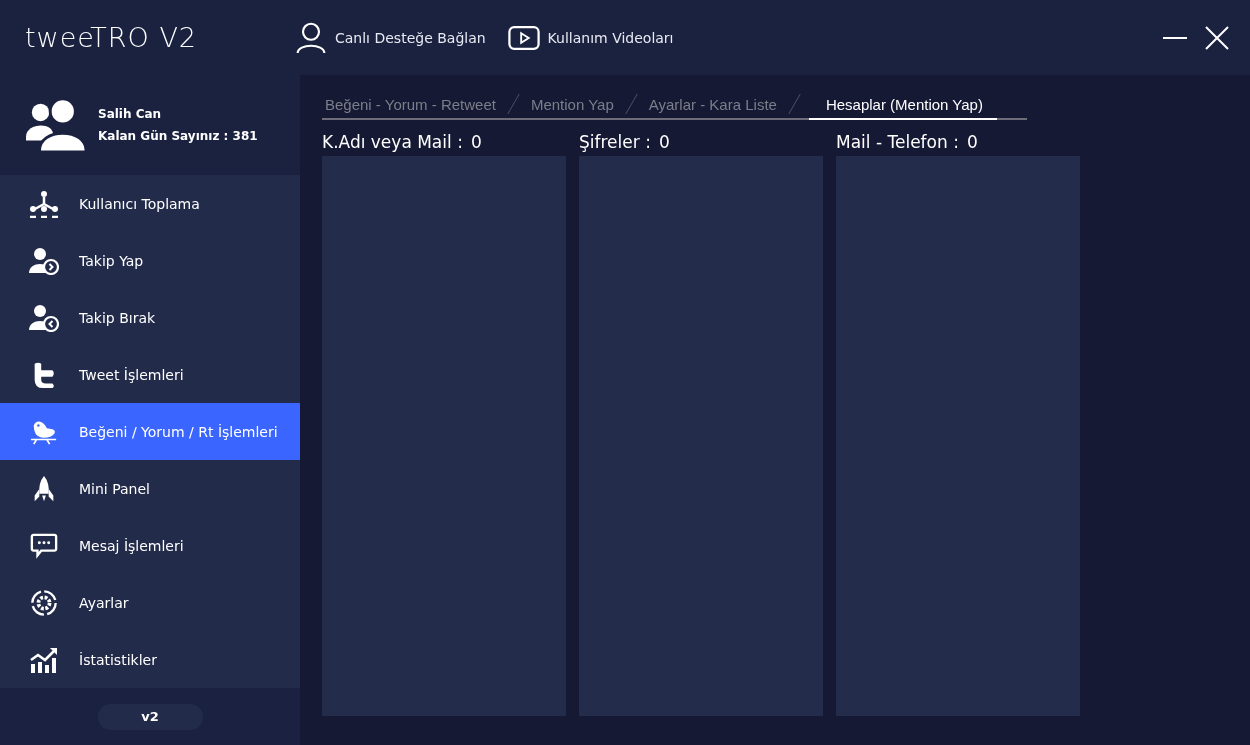 The image size is (1250, 745). I want to click on version-badge: v2, so click(150, 716).